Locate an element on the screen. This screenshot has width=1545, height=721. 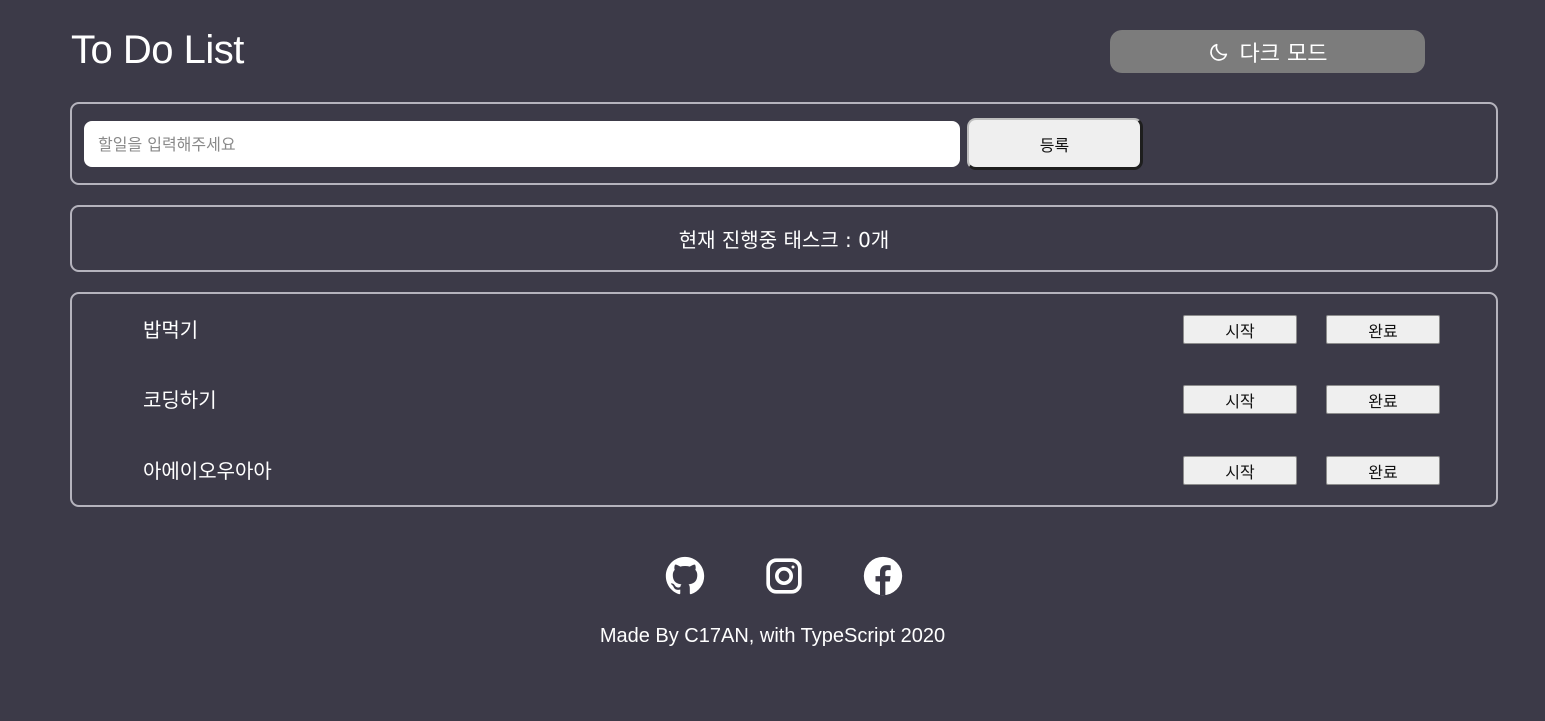
moon-icon is located at coordinates (1219, 52).